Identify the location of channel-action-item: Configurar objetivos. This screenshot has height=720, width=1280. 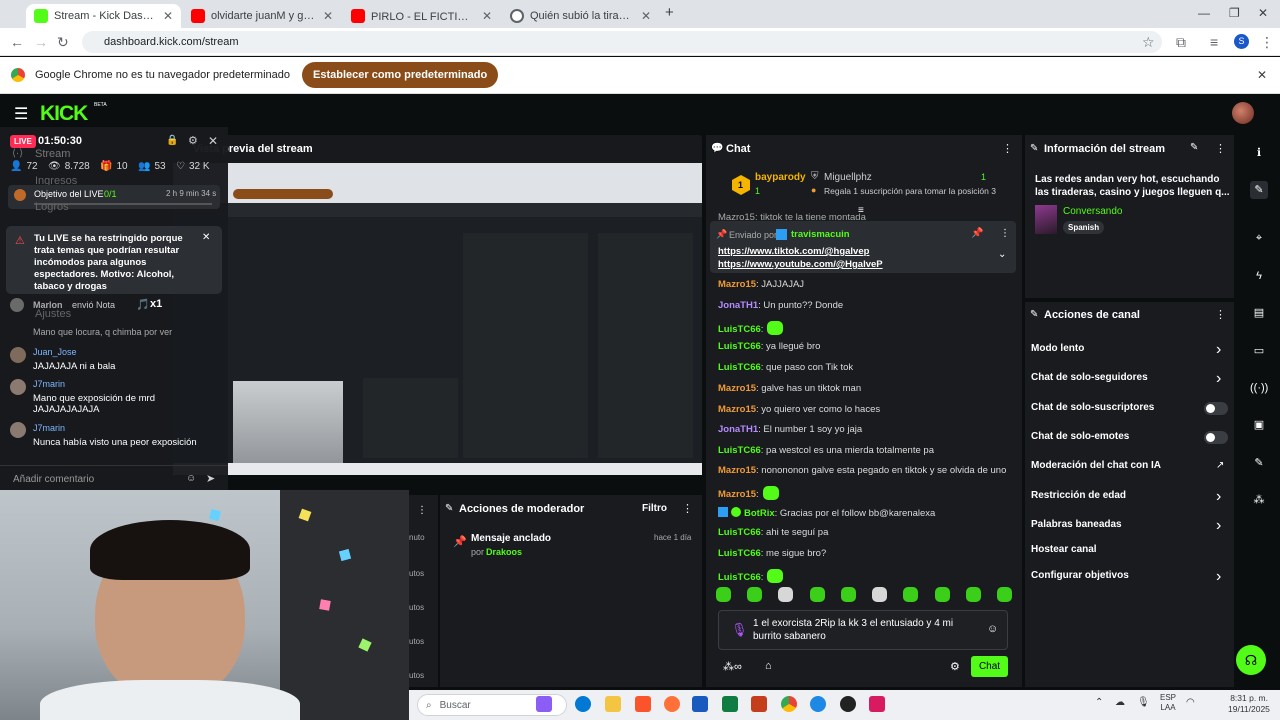
(1080, 575).